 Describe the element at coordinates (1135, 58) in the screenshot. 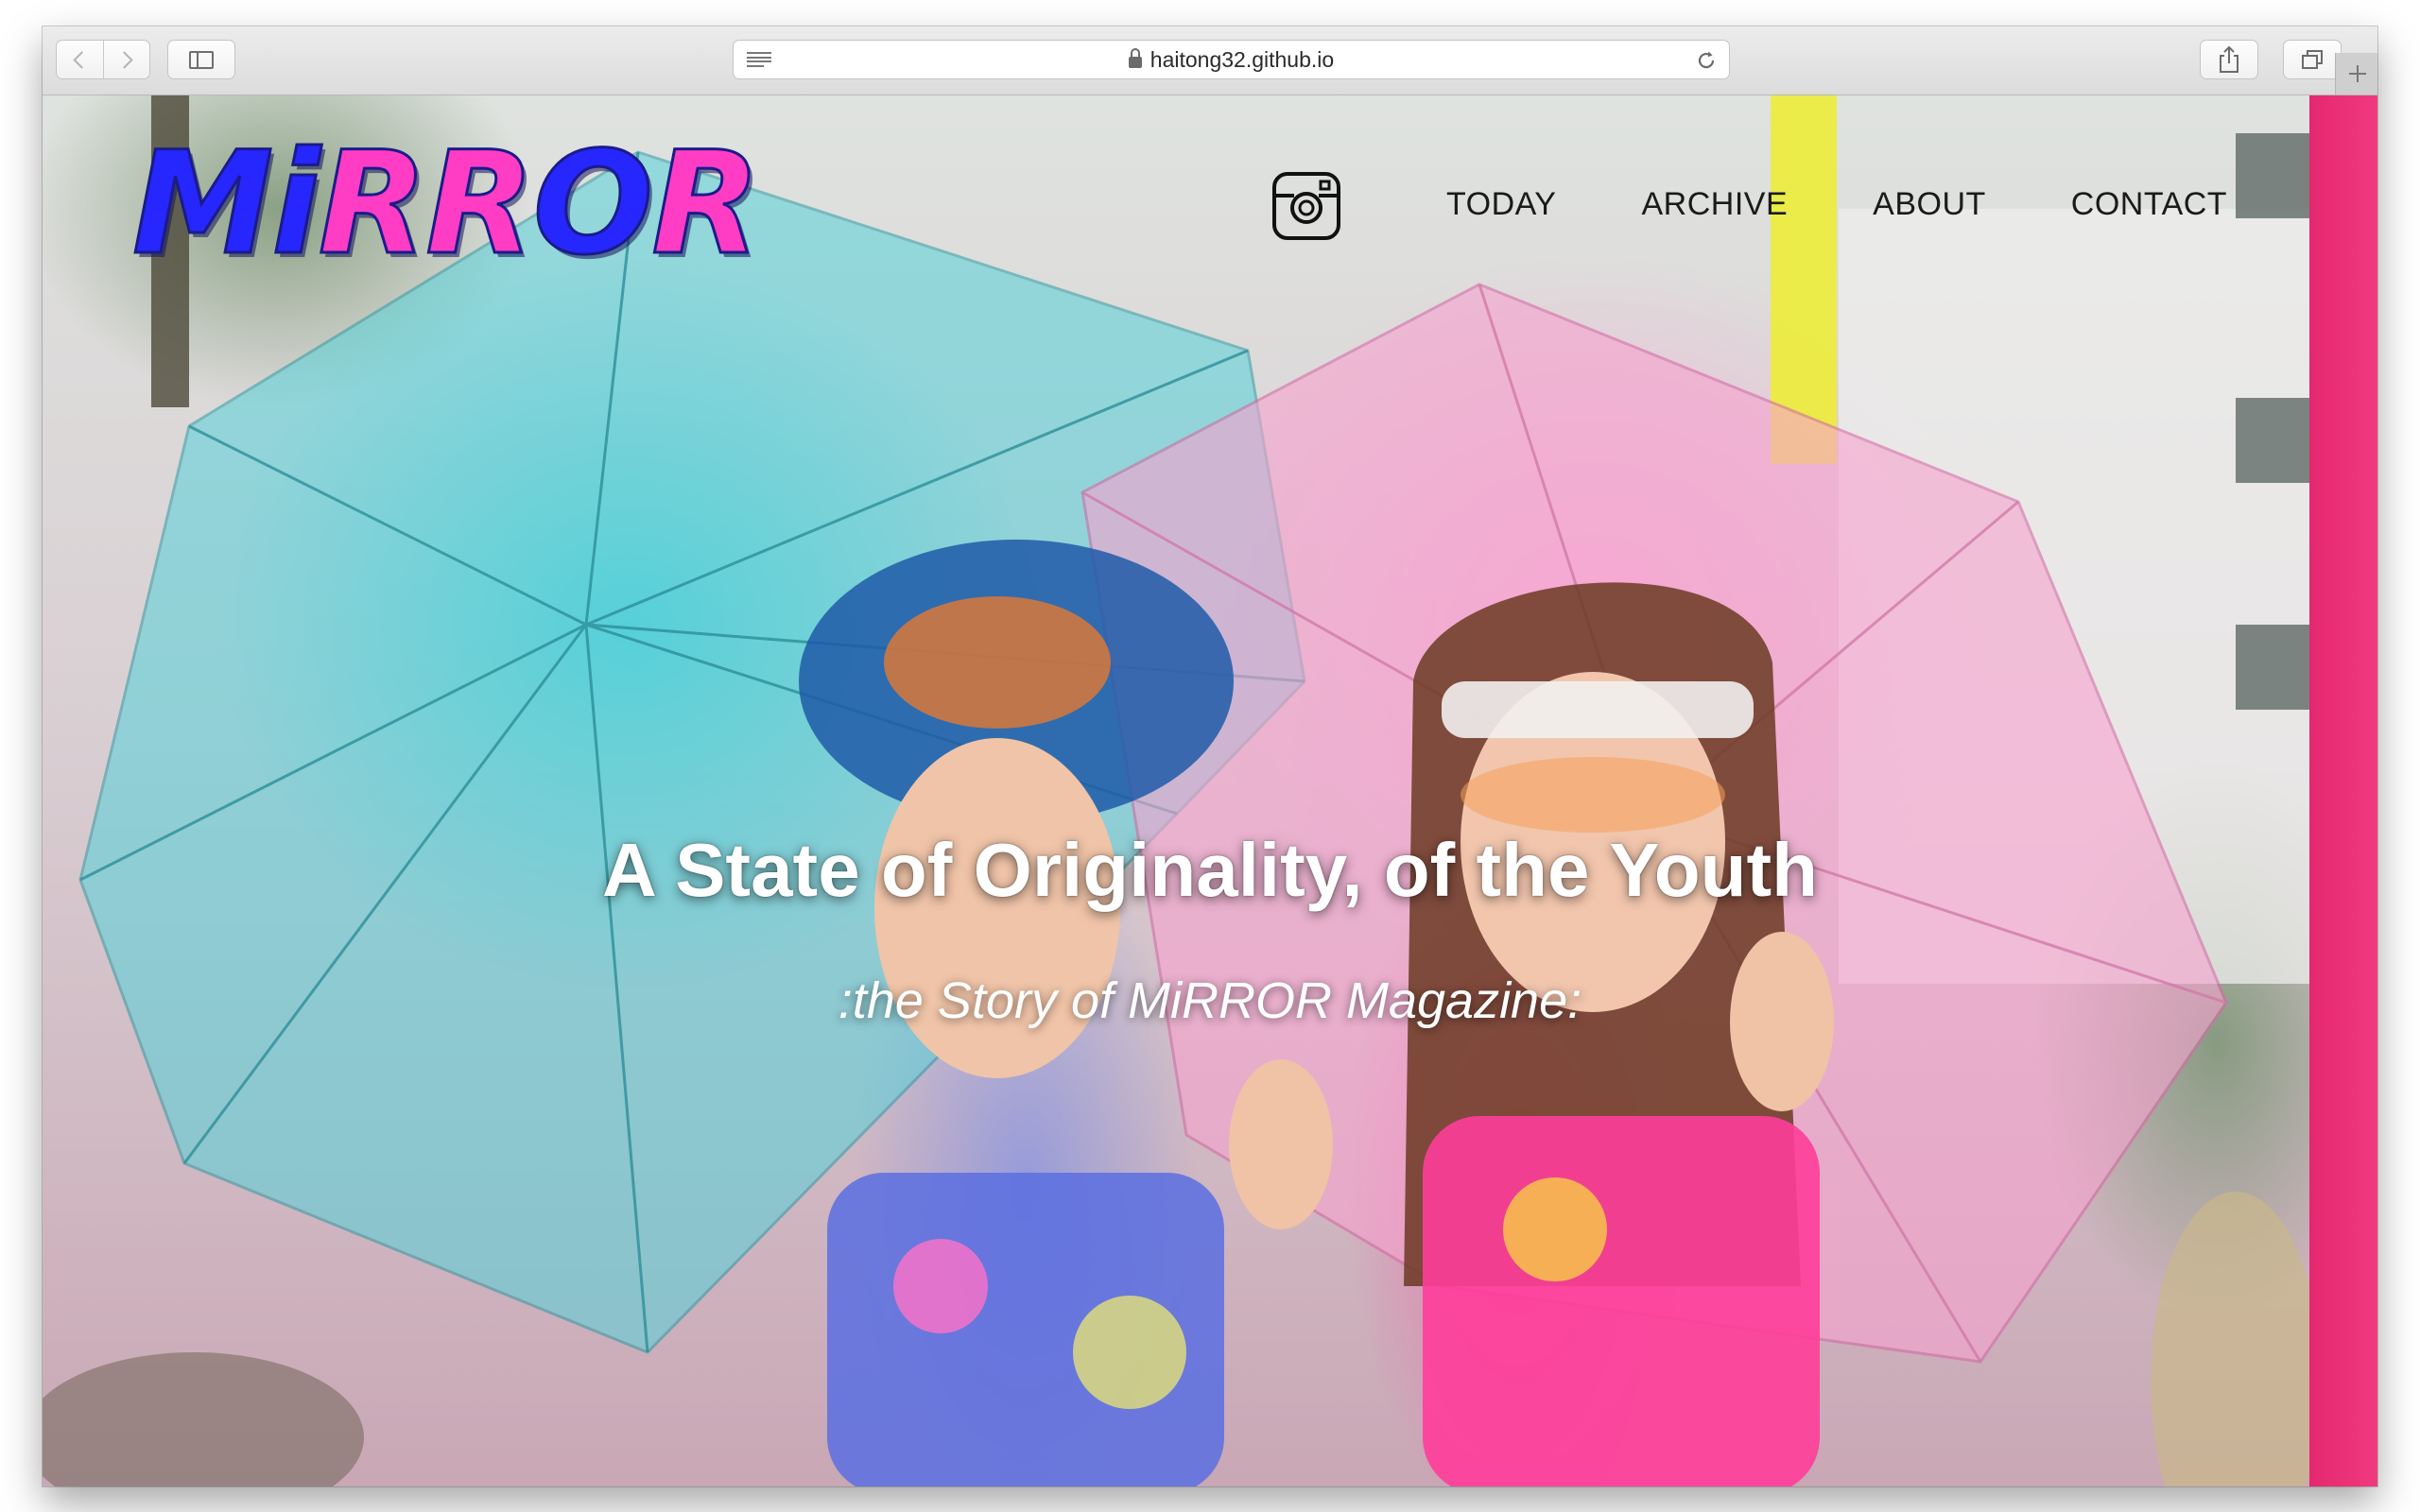

I see `lock-icon` at that location.